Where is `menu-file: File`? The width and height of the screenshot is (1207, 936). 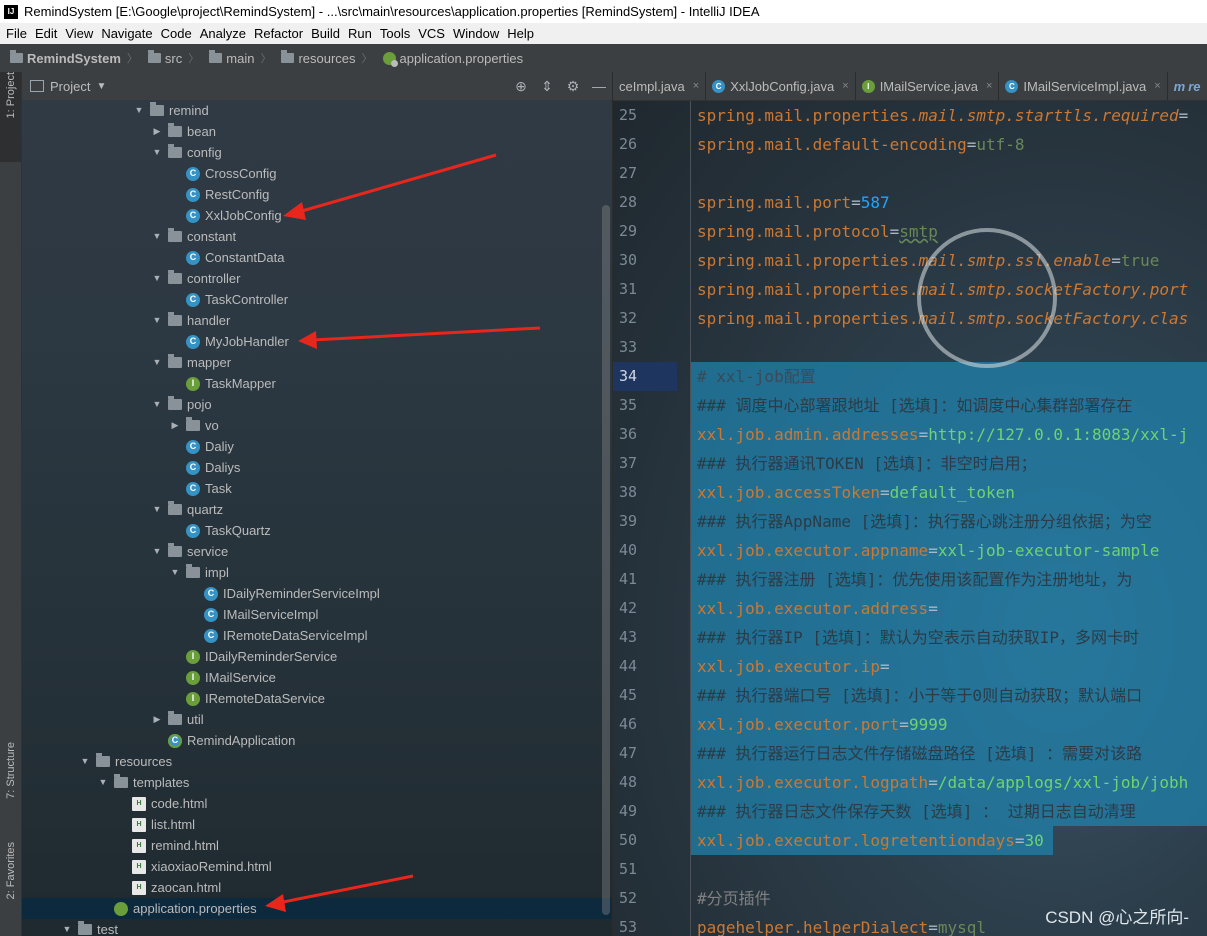 menu-file: File is located at coordinates (15, 33).